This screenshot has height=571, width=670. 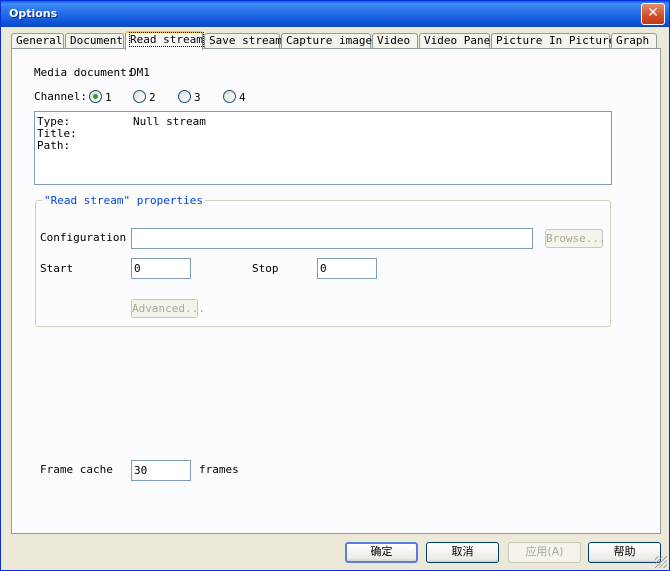 What do you see at coordinates (161, 470) in the screenshot?
I see `frame-cache-input: 30` at bounding box center [161, 470].